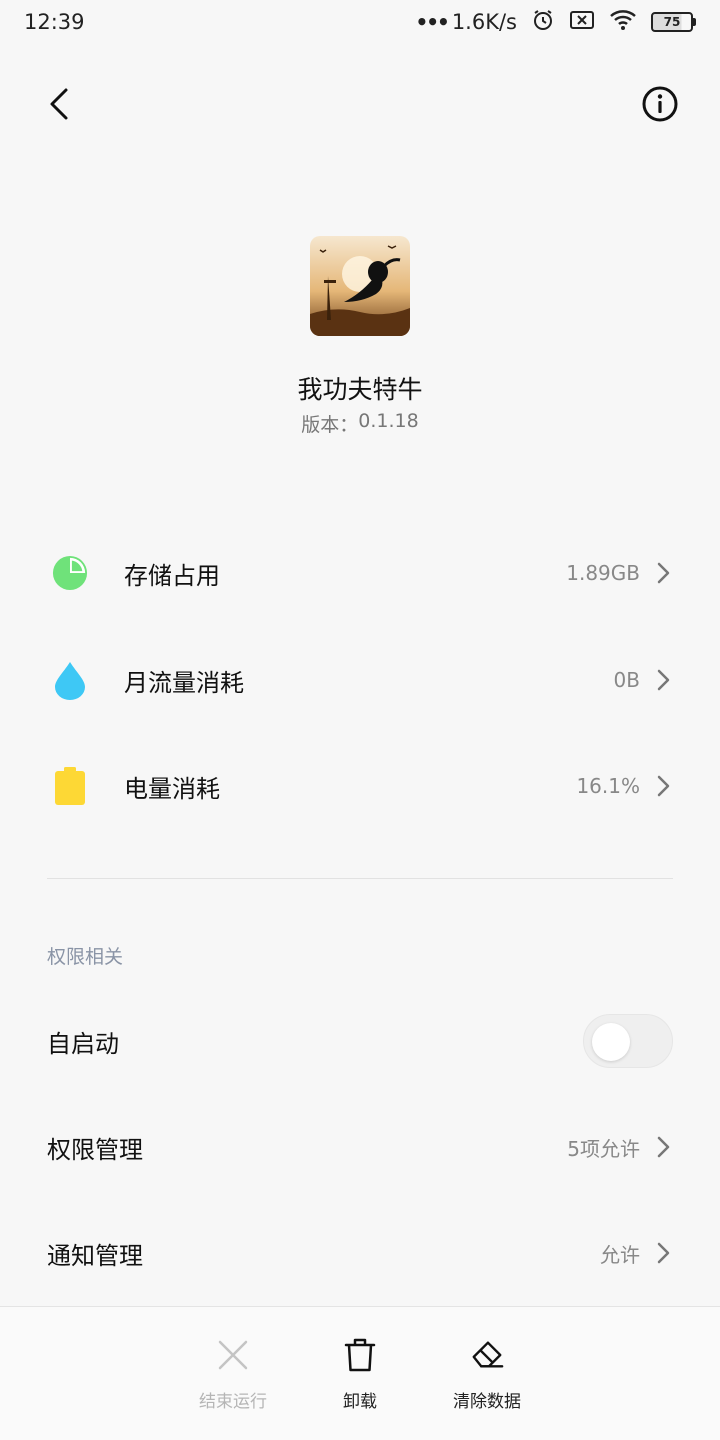  What do you see at coordinates (184, 682) in the screenshot?
I see `data-usage-label: 月流量消耗` at bounding box center [184, 682].